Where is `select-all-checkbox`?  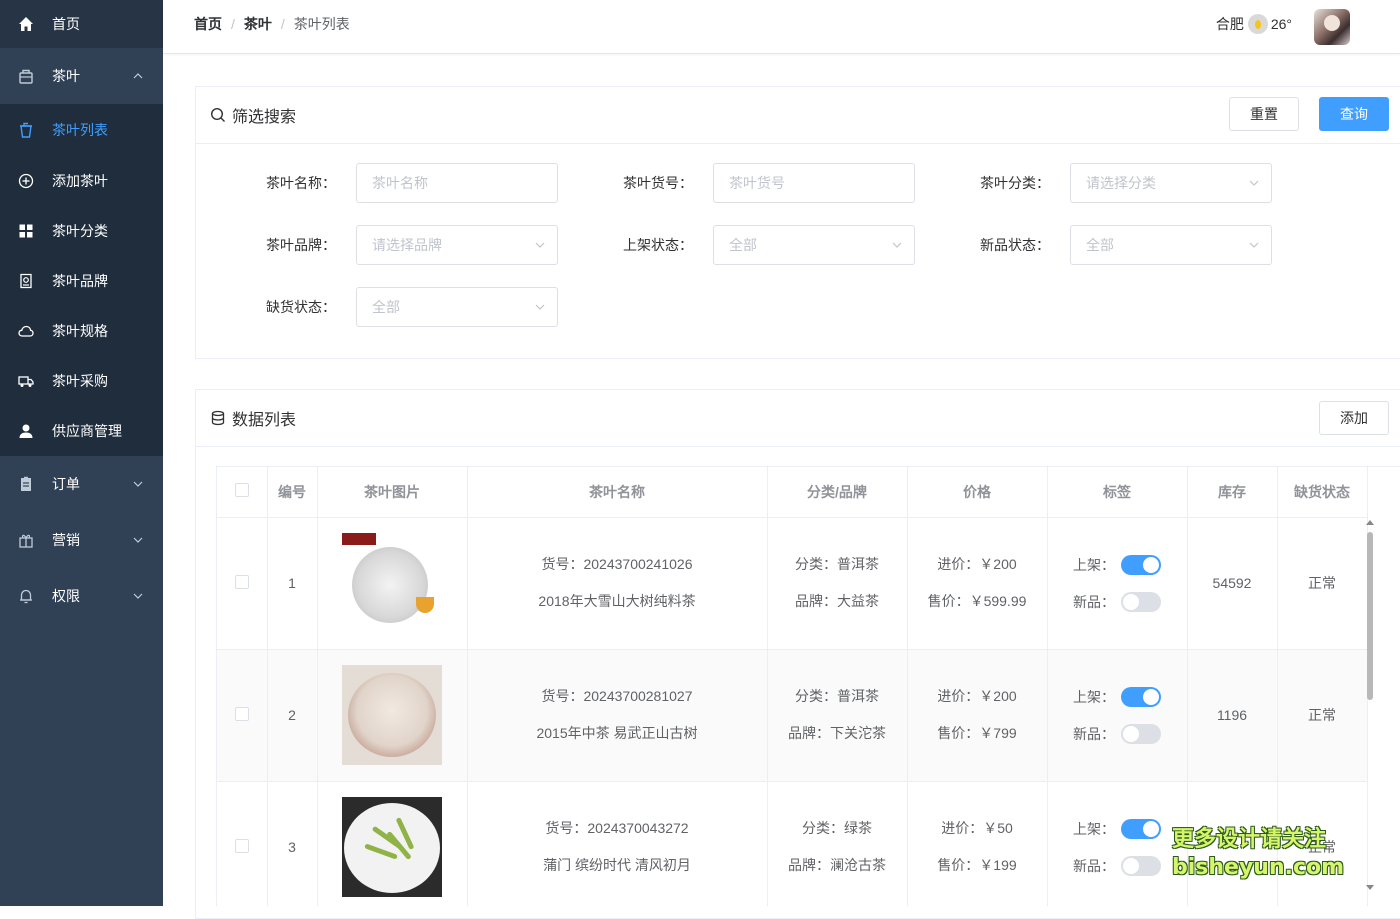
select-all-checkbox is located at coordinates (241, 490).